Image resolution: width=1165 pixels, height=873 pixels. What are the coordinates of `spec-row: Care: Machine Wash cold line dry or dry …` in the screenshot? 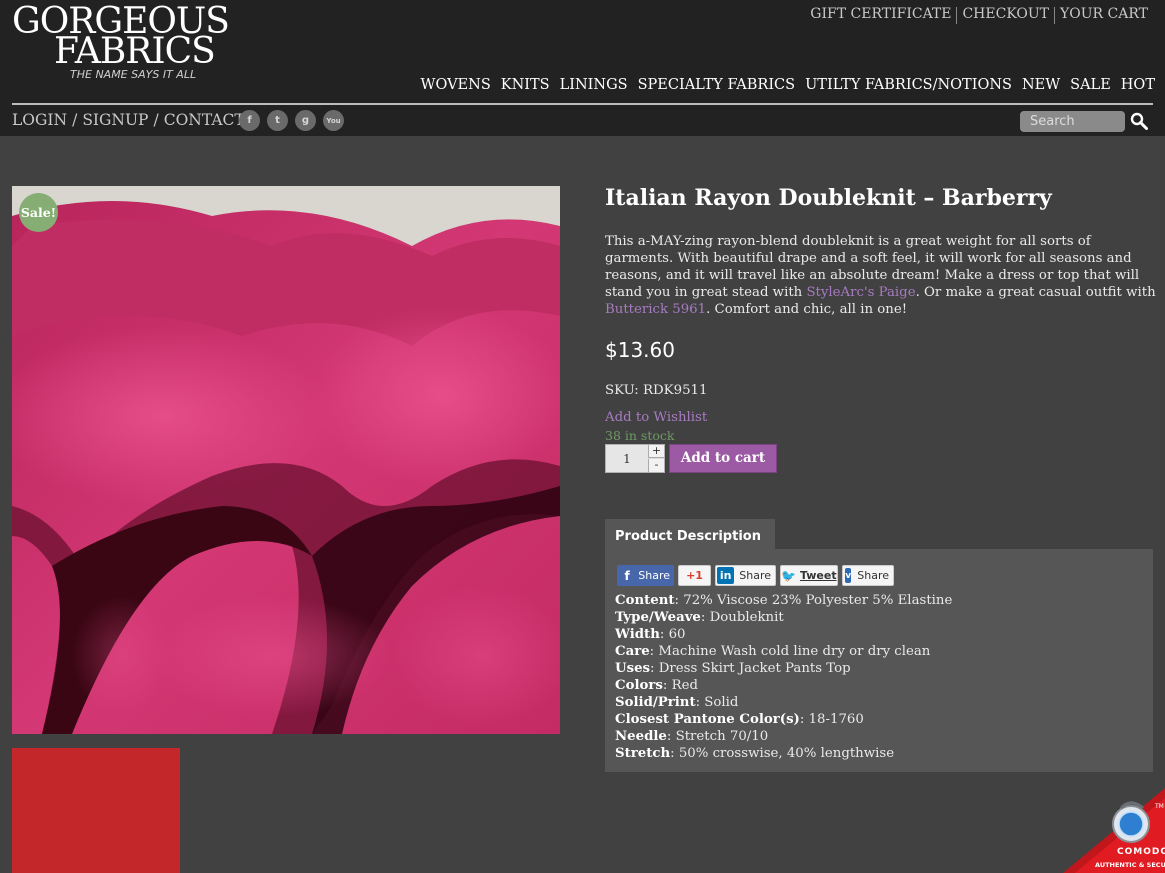 It's located at (783, 651).